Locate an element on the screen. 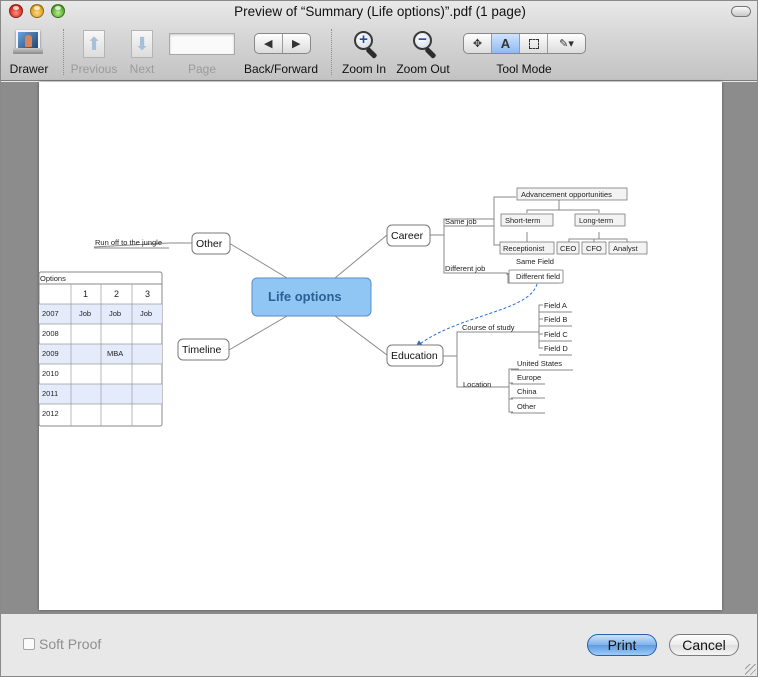  drawer-label: Drawer is located at coordinates (29, 69).